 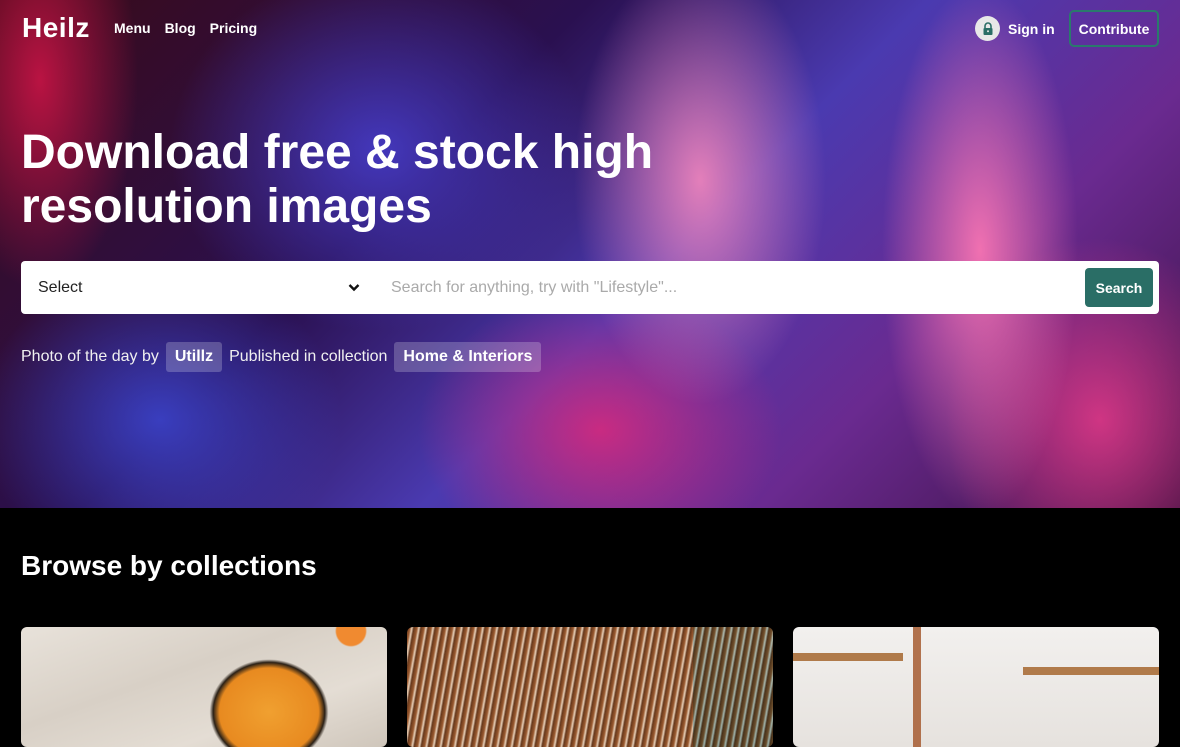 I want to click on logo: Heilz, so click(x=56, y=28).